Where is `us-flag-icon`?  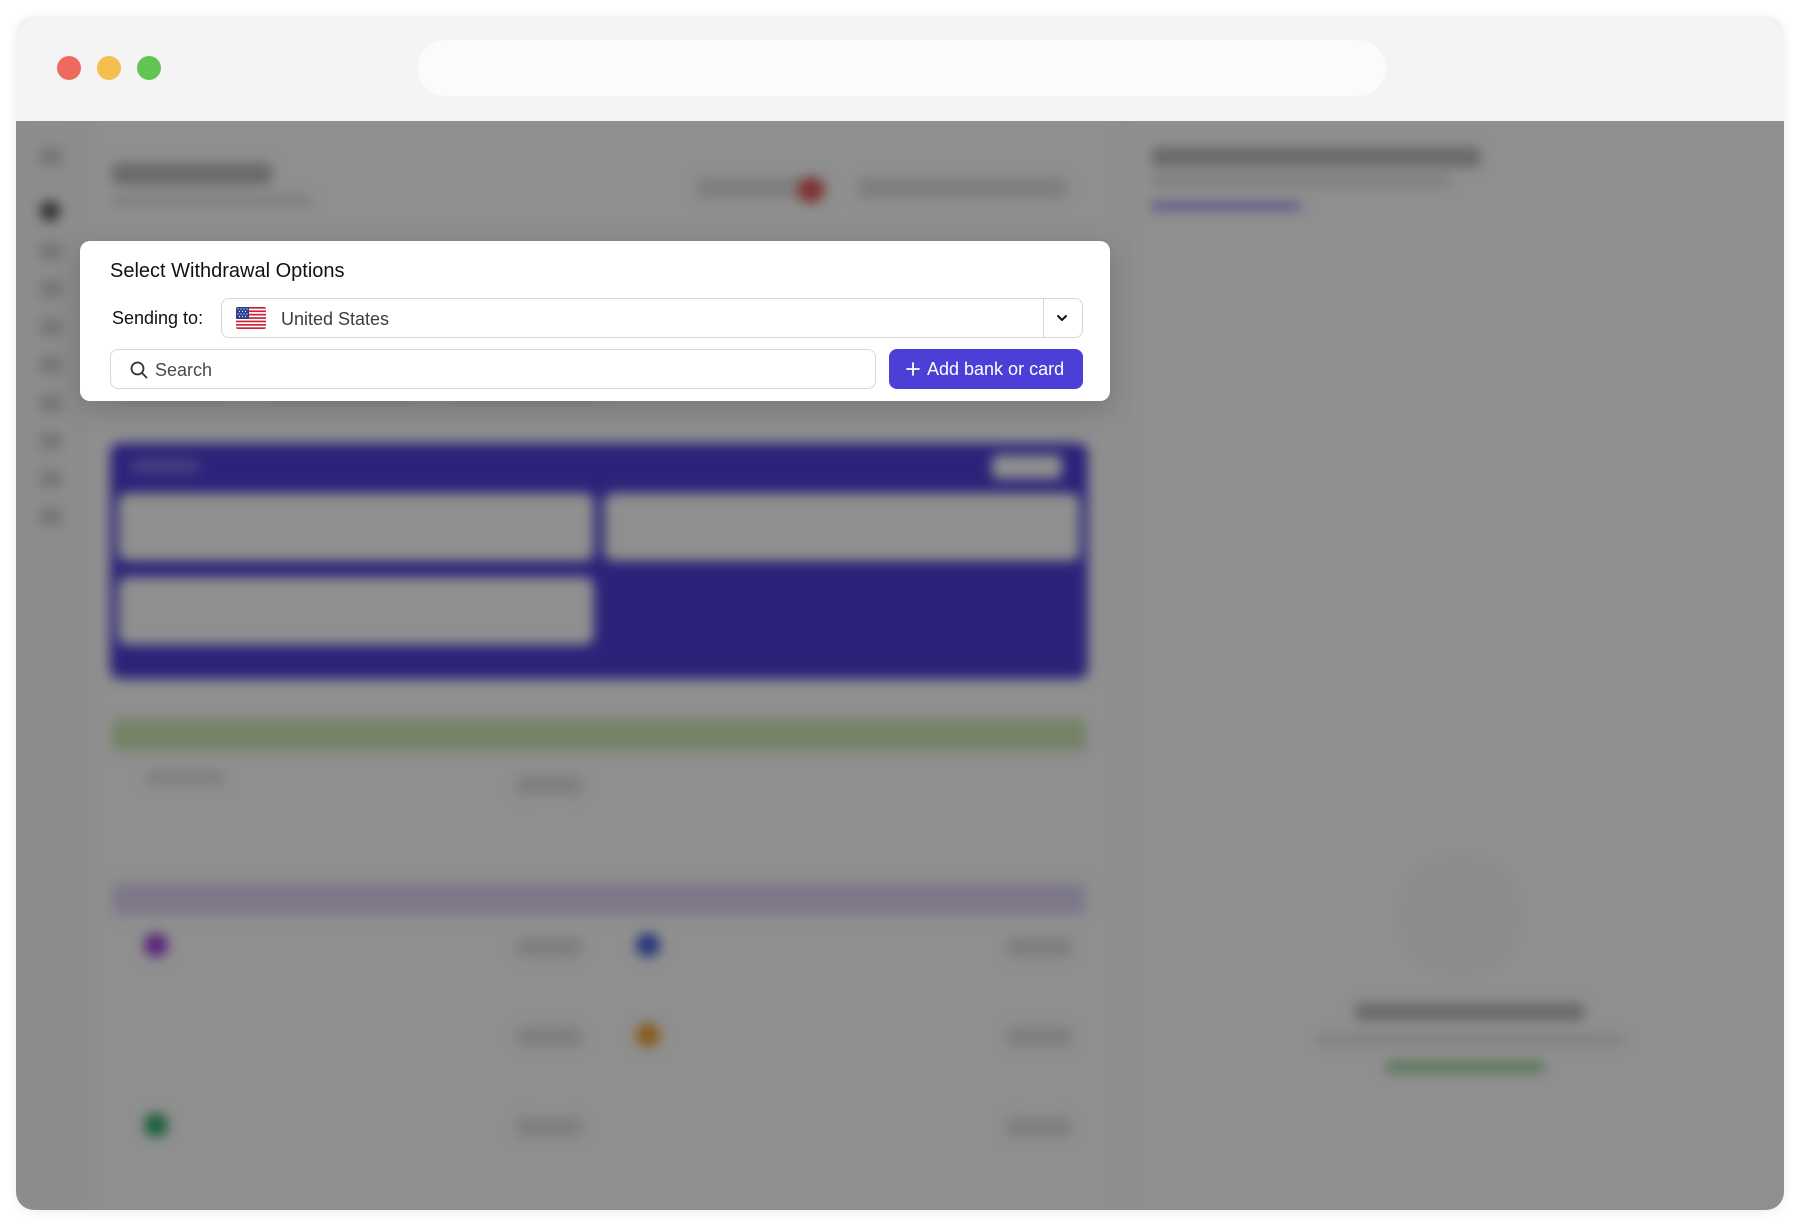 us-flag-icon is located at coordinates (251, 318).